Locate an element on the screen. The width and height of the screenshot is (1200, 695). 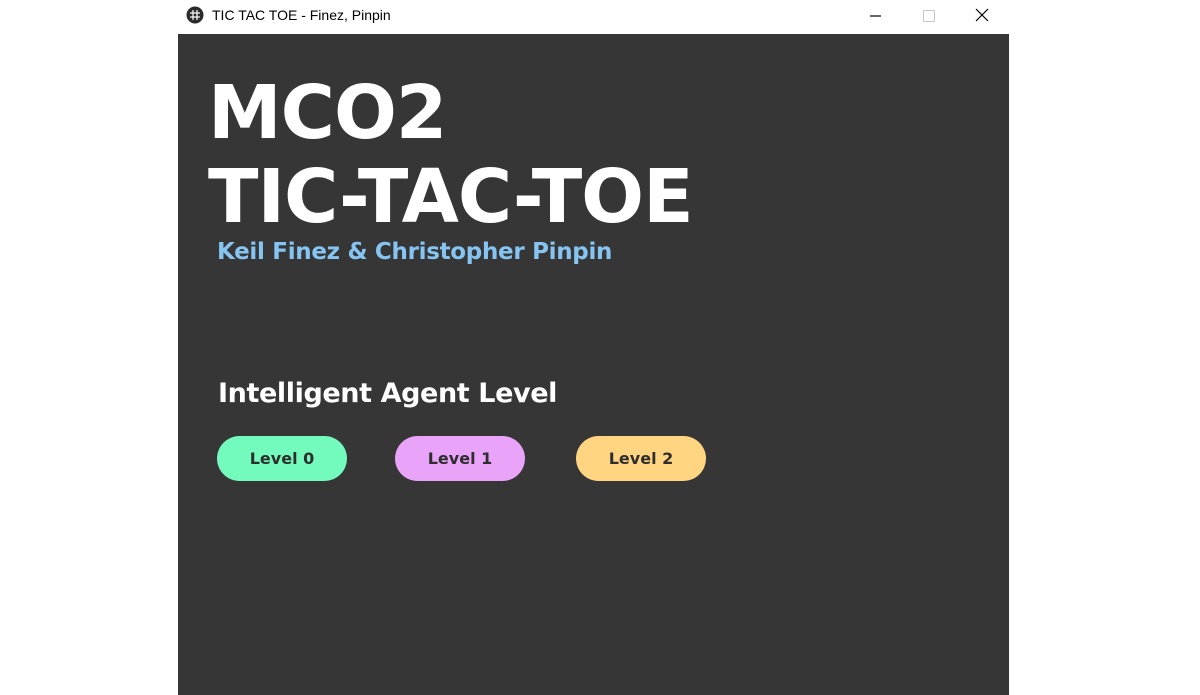
minimize-button is located at coordinates (875, 16).